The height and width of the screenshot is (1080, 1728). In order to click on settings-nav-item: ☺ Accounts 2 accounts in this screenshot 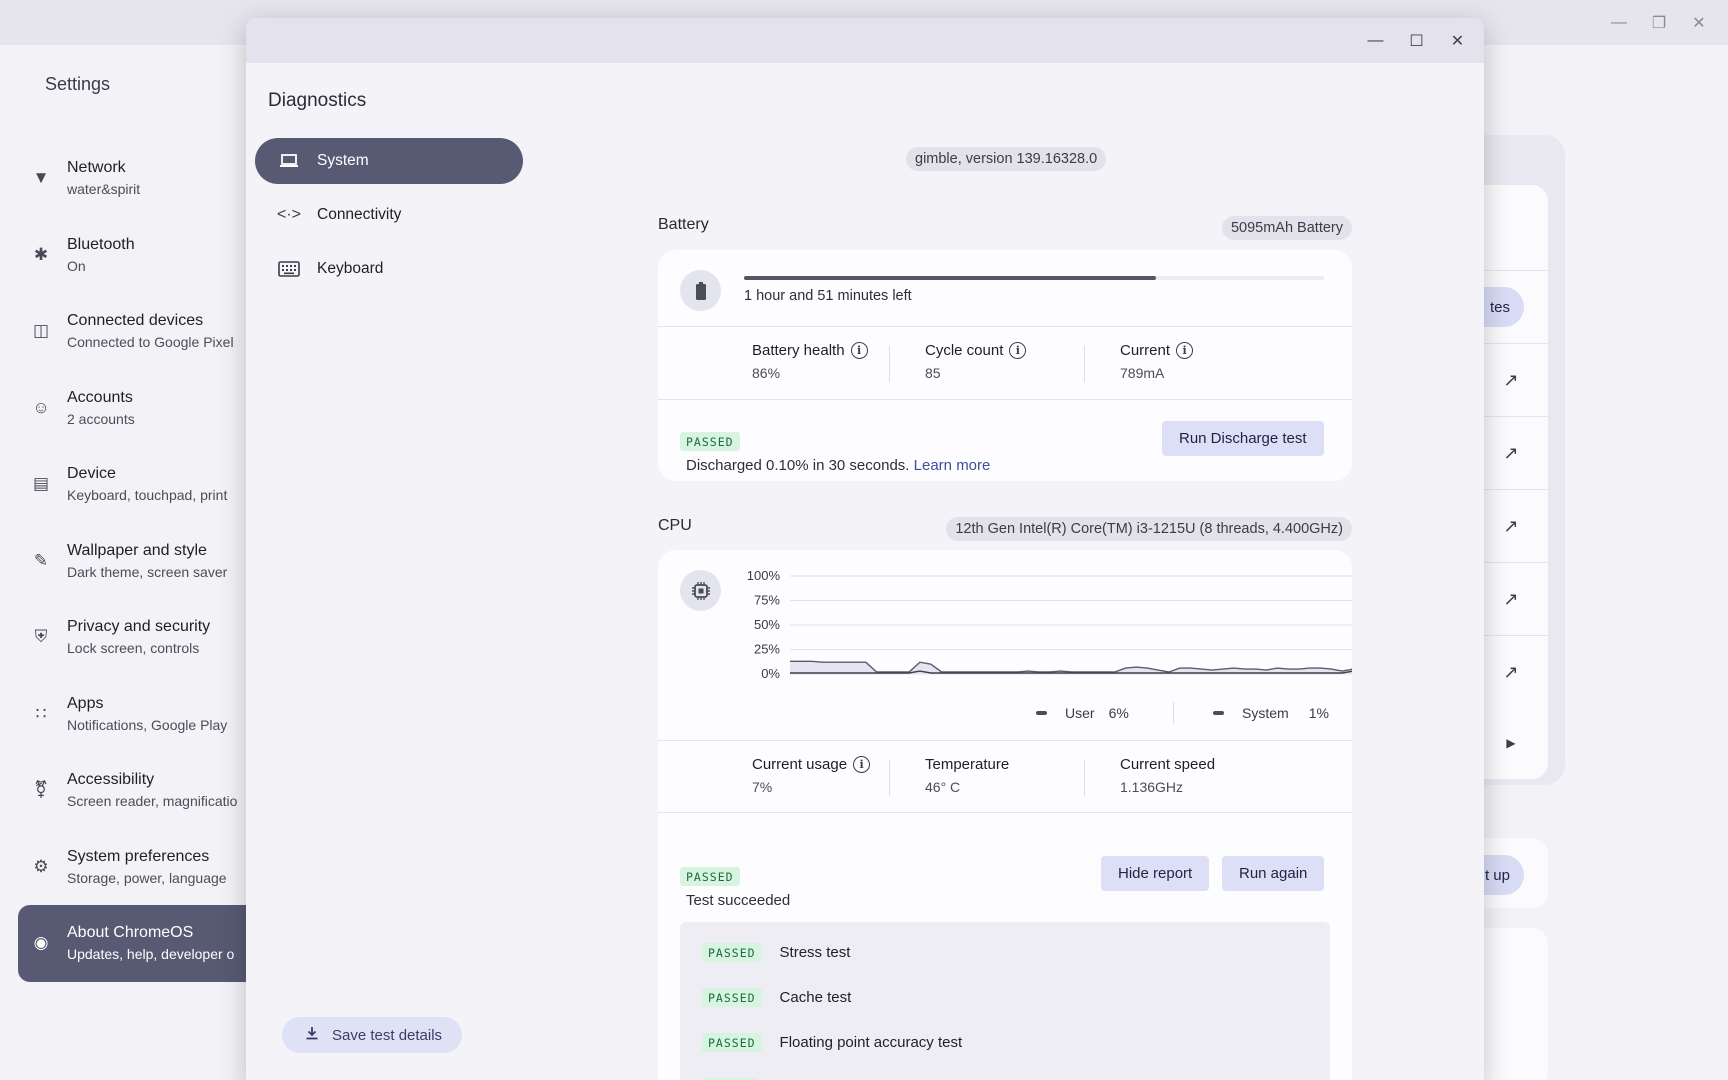, I will do `click(133, 408)`.